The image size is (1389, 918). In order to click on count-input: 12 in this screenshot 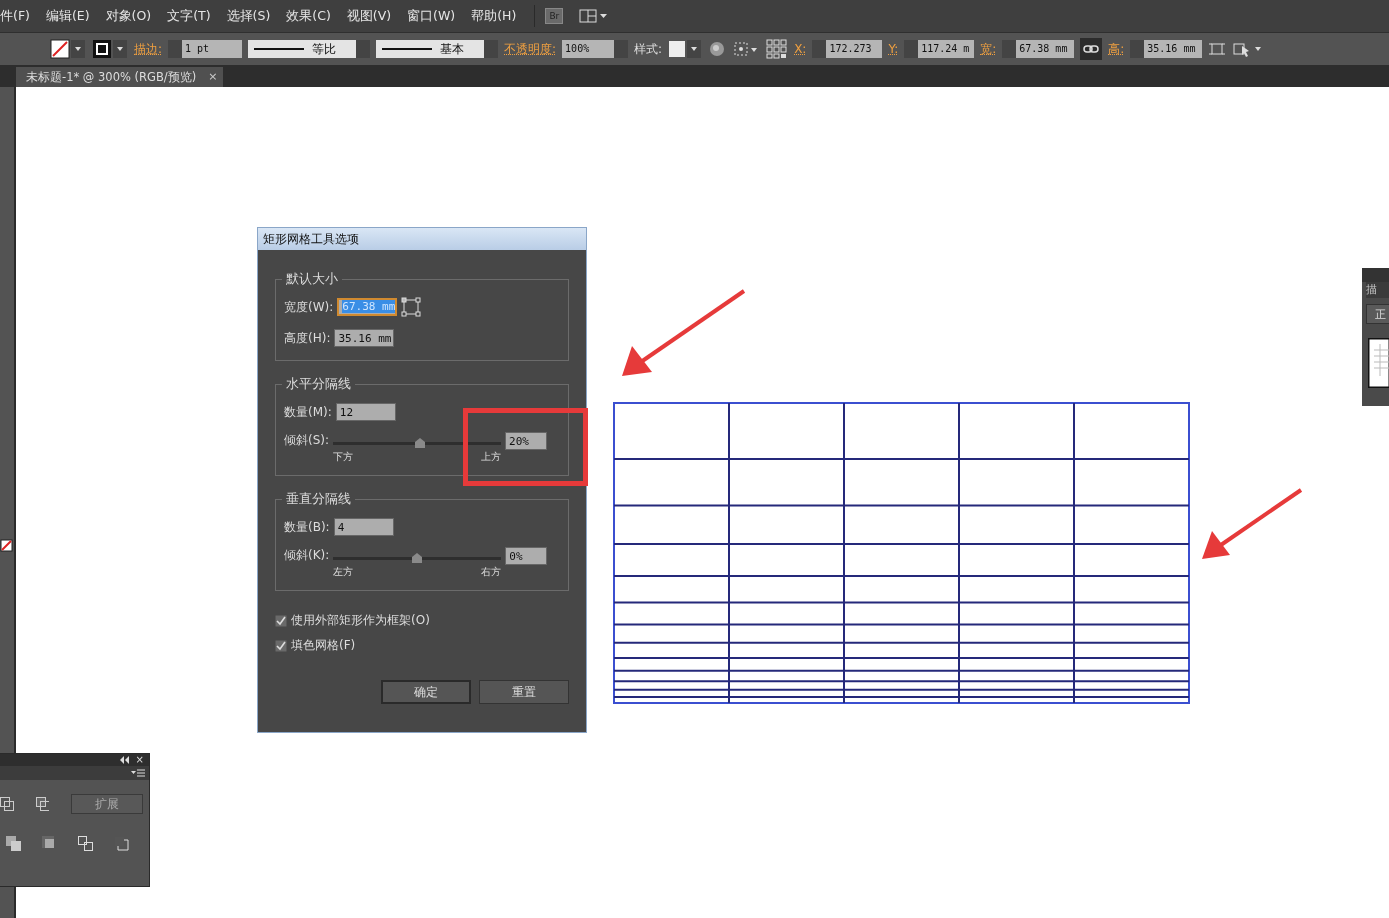, I will do `click(365, 412)`.